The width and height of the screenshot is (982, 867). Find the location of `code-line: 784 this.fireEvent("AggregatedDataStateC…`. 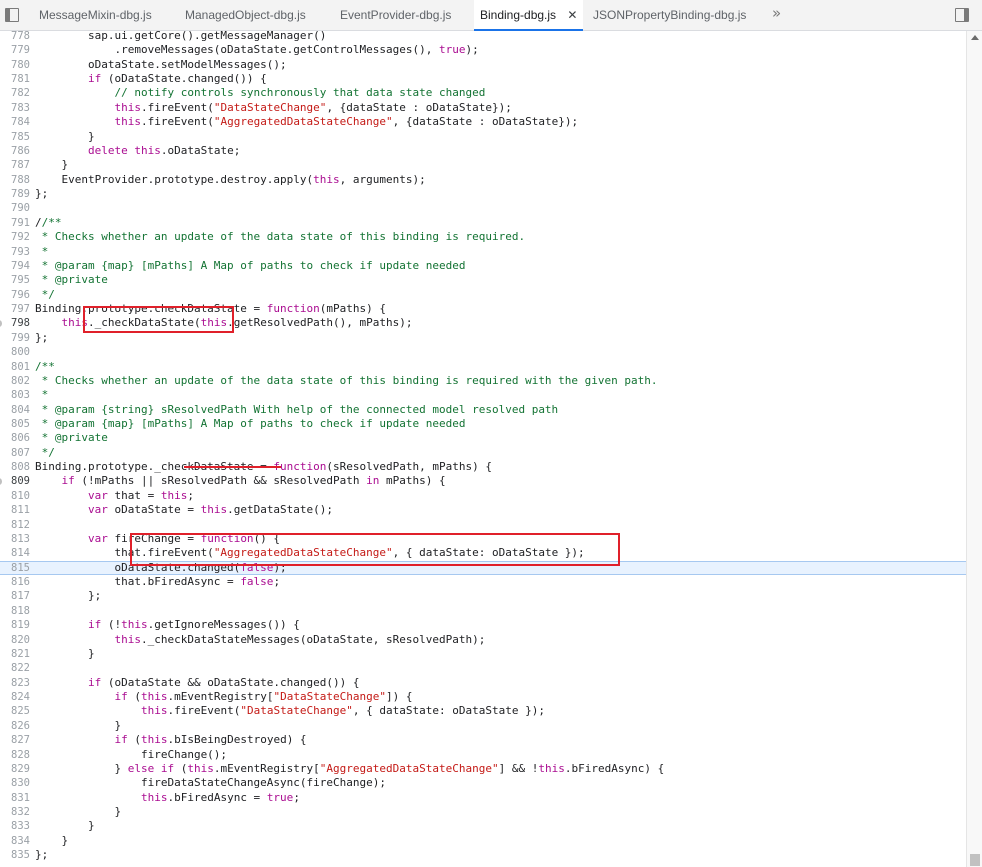

code-line: 784 this.fireEvent("AggregatedDataStateC… is located at coordinates (483, 122).